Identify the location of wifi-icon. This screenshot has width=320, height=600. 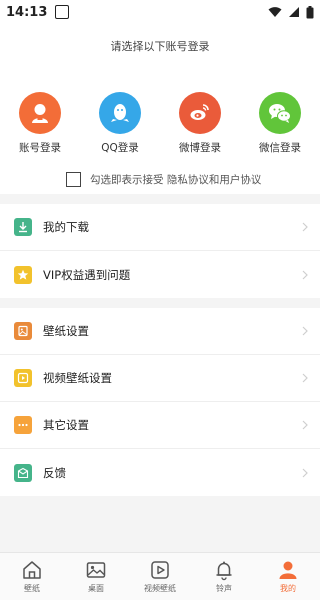
(275, 12).